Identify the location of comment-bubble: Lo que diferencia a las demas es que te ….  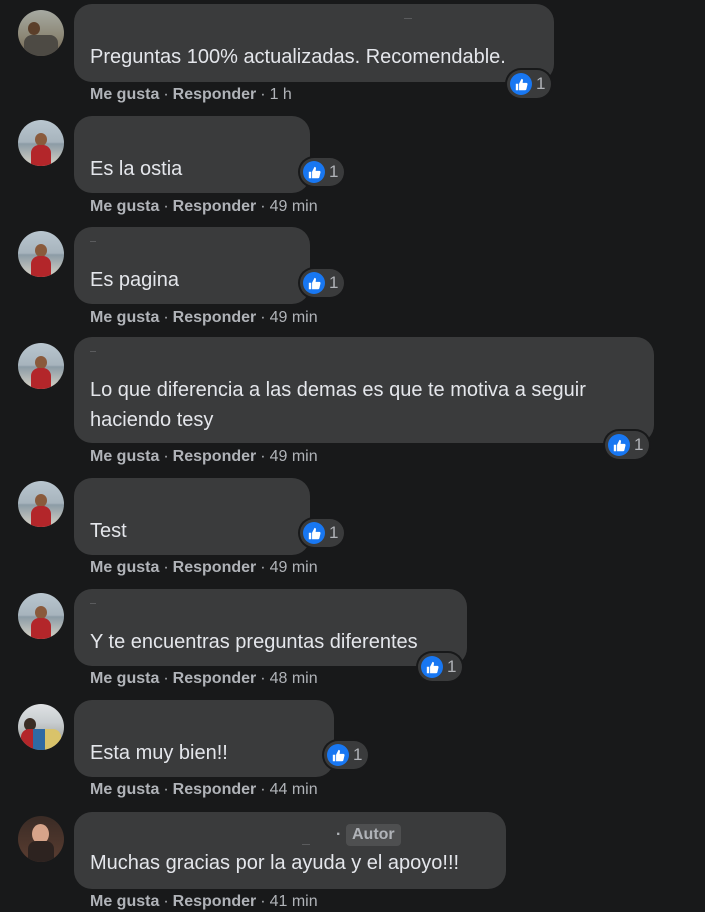
(364, 390).